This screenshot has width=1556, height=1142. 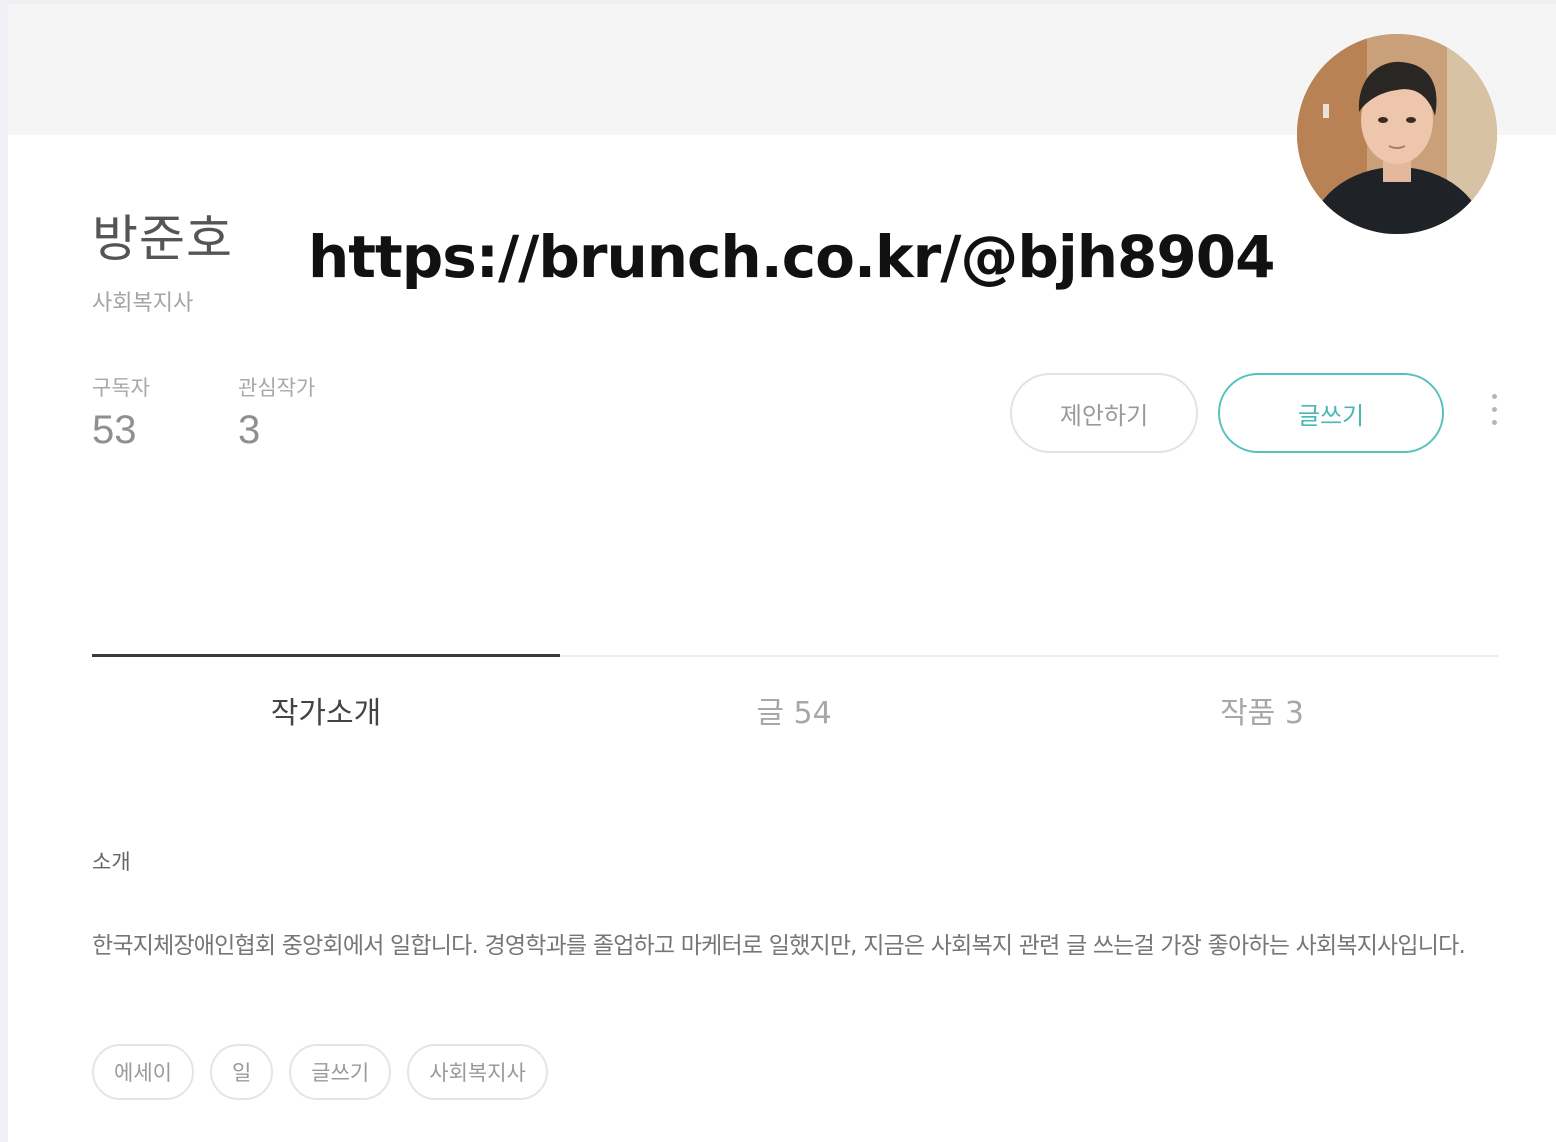 I want to click on following-stat: 관심작가 3, so click(x=276, y=414).